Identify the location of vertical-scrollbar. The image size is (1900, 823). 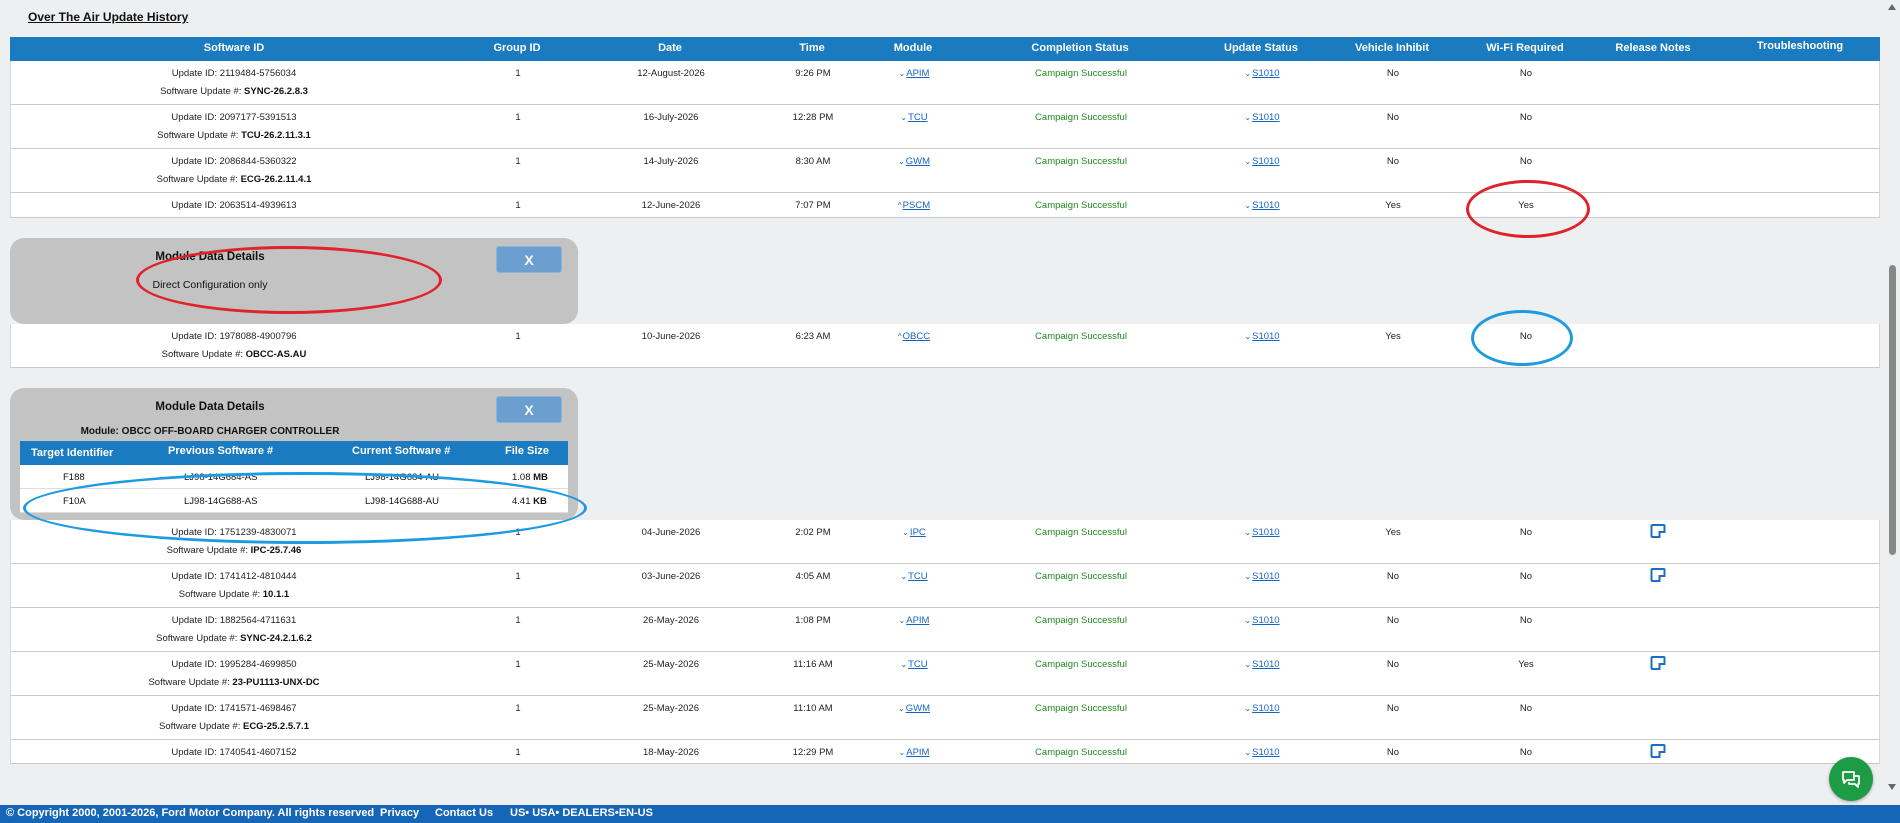
(1892, 402).